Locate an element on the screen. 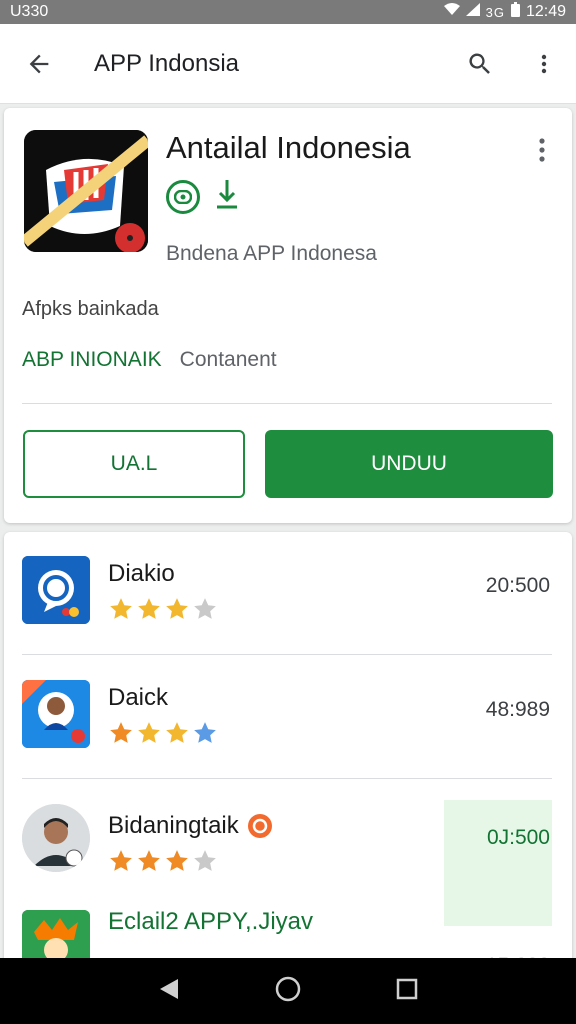 Image resolution: width=576 pixels, height=1024 pixels. nav-recents-button is located at coordinates (407, 991).